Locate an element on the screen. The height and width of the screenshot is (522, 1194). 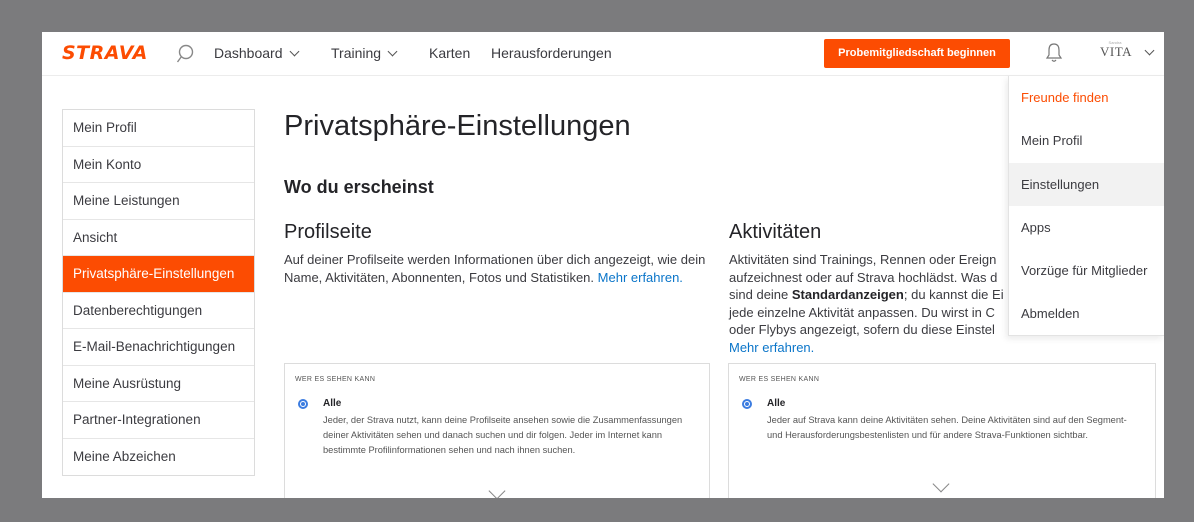
strava-logo: STRAVA is located at coordinates (105, 53).